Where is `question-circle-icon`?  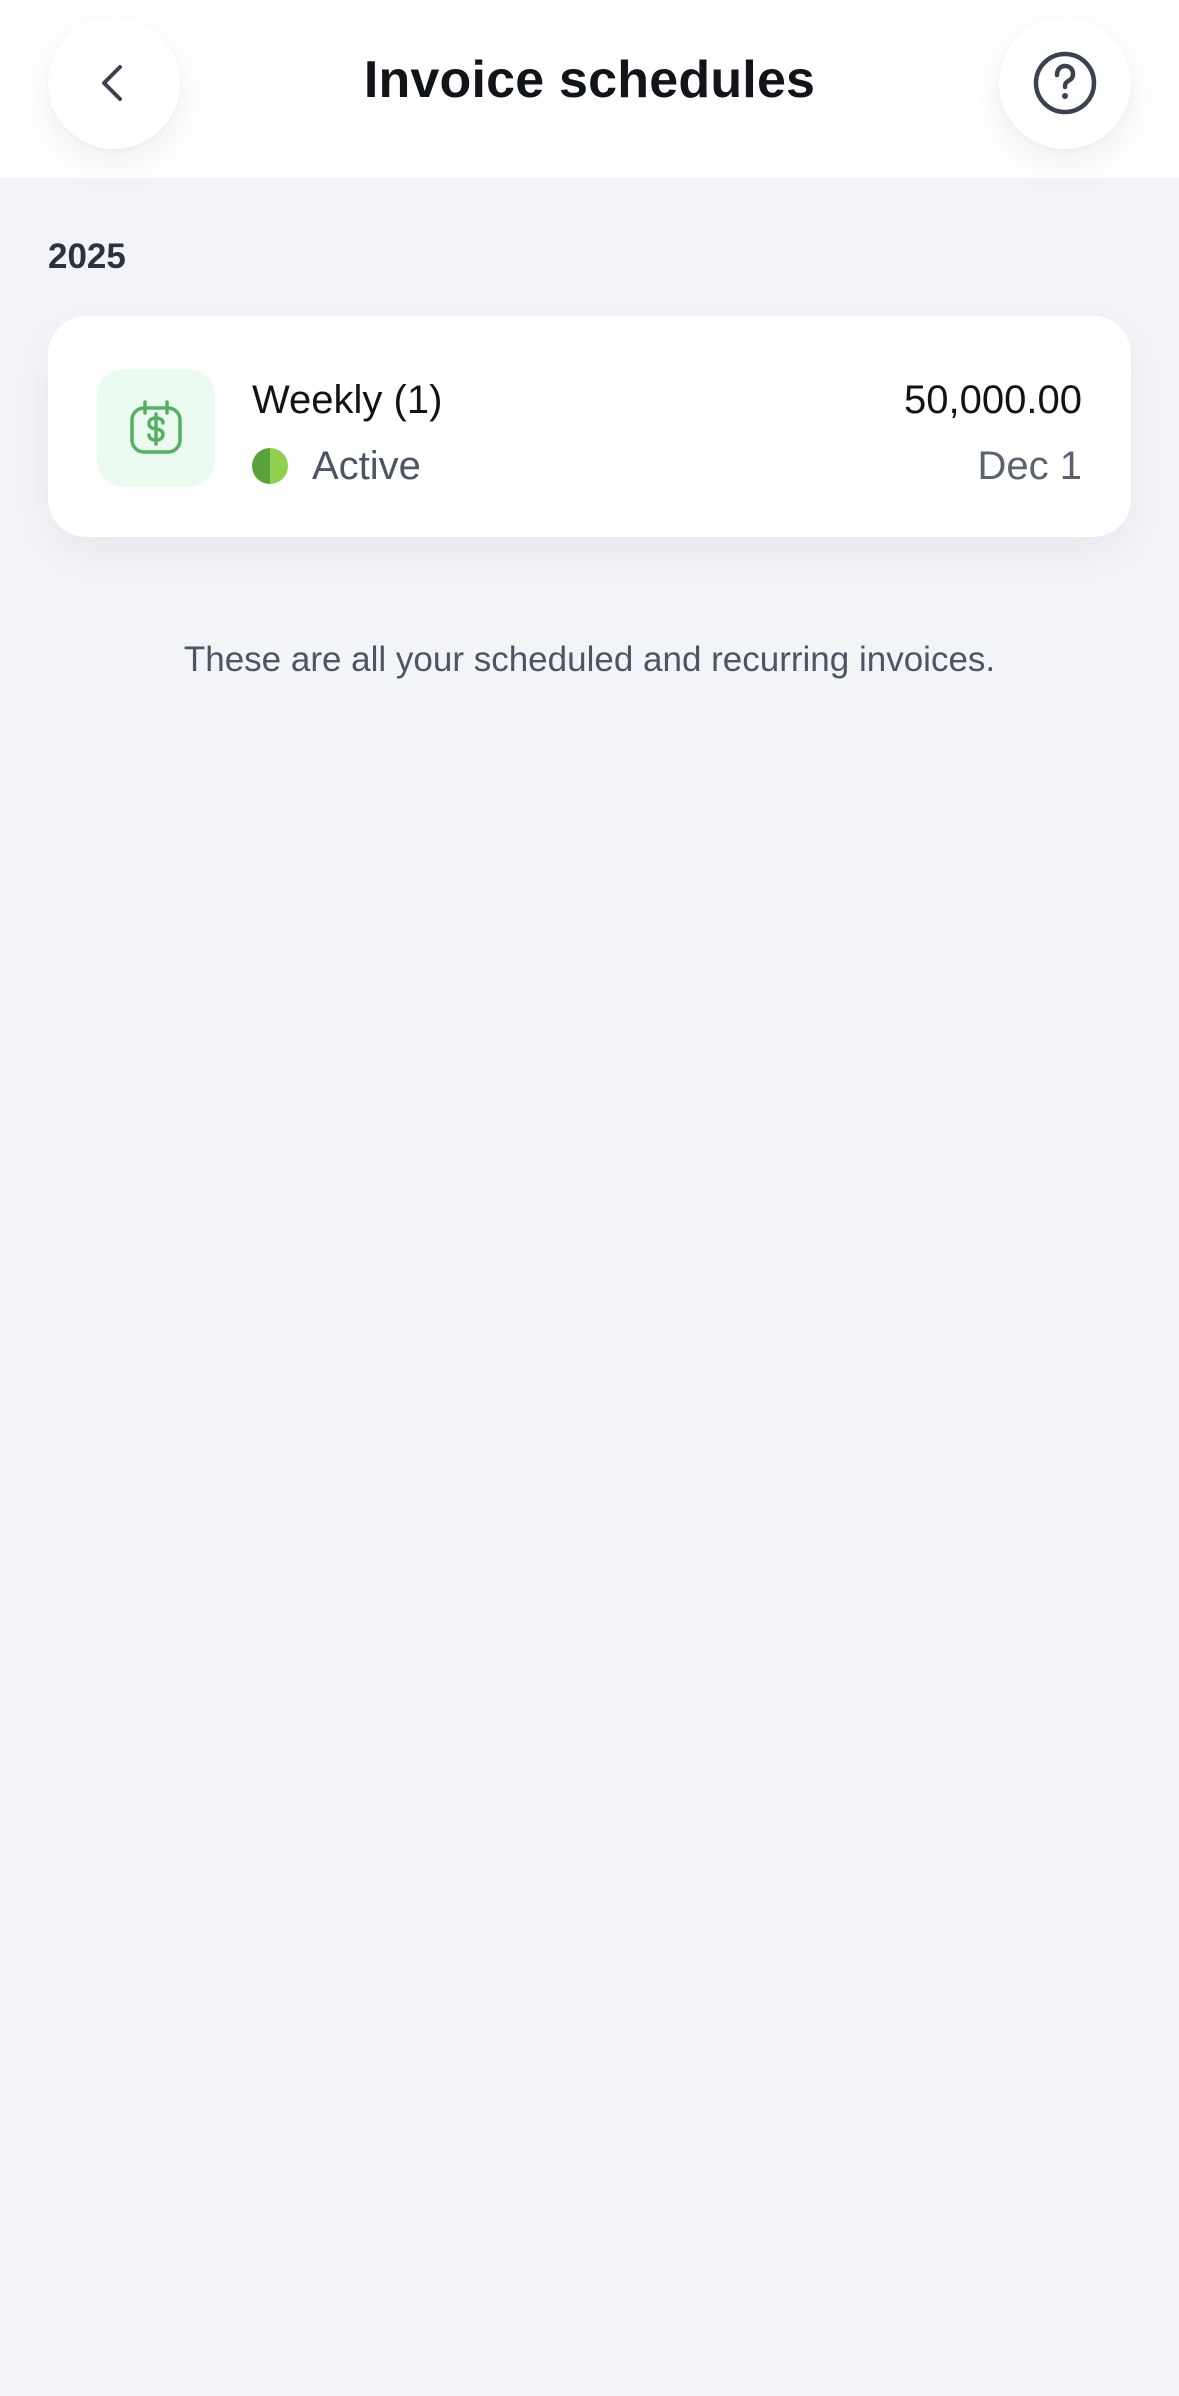
question-circle-icon is located at coordinates (1065, 83).